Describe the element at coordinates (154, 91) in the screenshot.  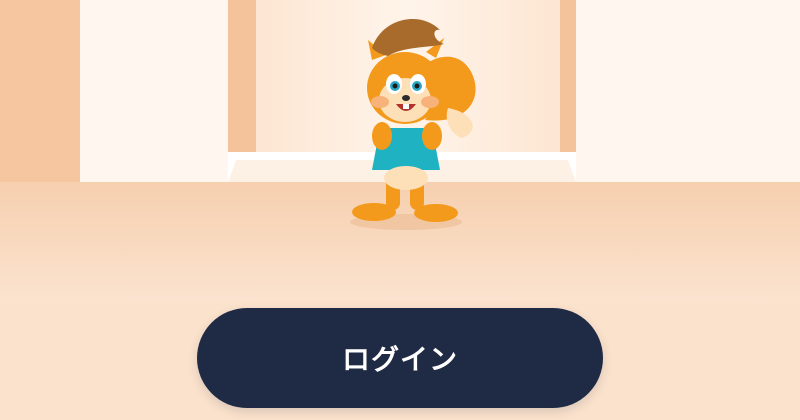
I see `left-wall` at that location.